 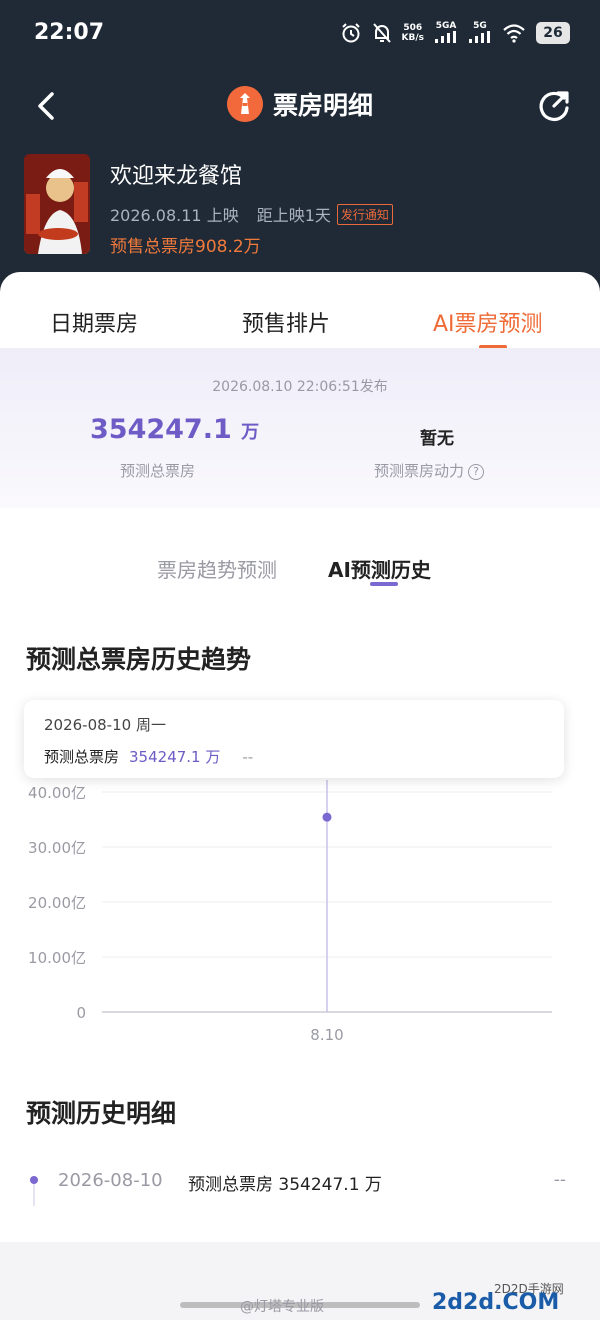 What do you see at coordinates (175, 757) in the screenshot?
I see `tooltip-value: 354247.1 万` at bounding box center [175, 757].